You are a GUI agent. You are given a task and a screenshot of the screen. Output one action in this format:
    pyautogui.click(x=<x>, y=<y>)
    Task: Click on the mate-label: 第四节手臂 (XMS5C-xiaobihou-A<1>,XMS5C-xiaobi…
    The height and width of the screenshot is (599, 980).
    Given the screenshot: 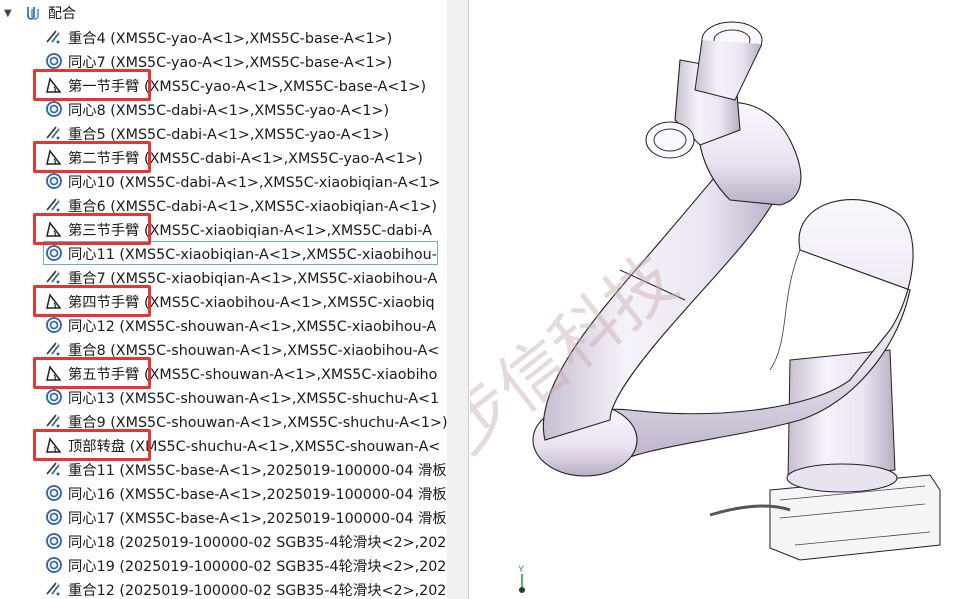 What is the action you would take?
    pyautogui.click(x=251, y=302)
    